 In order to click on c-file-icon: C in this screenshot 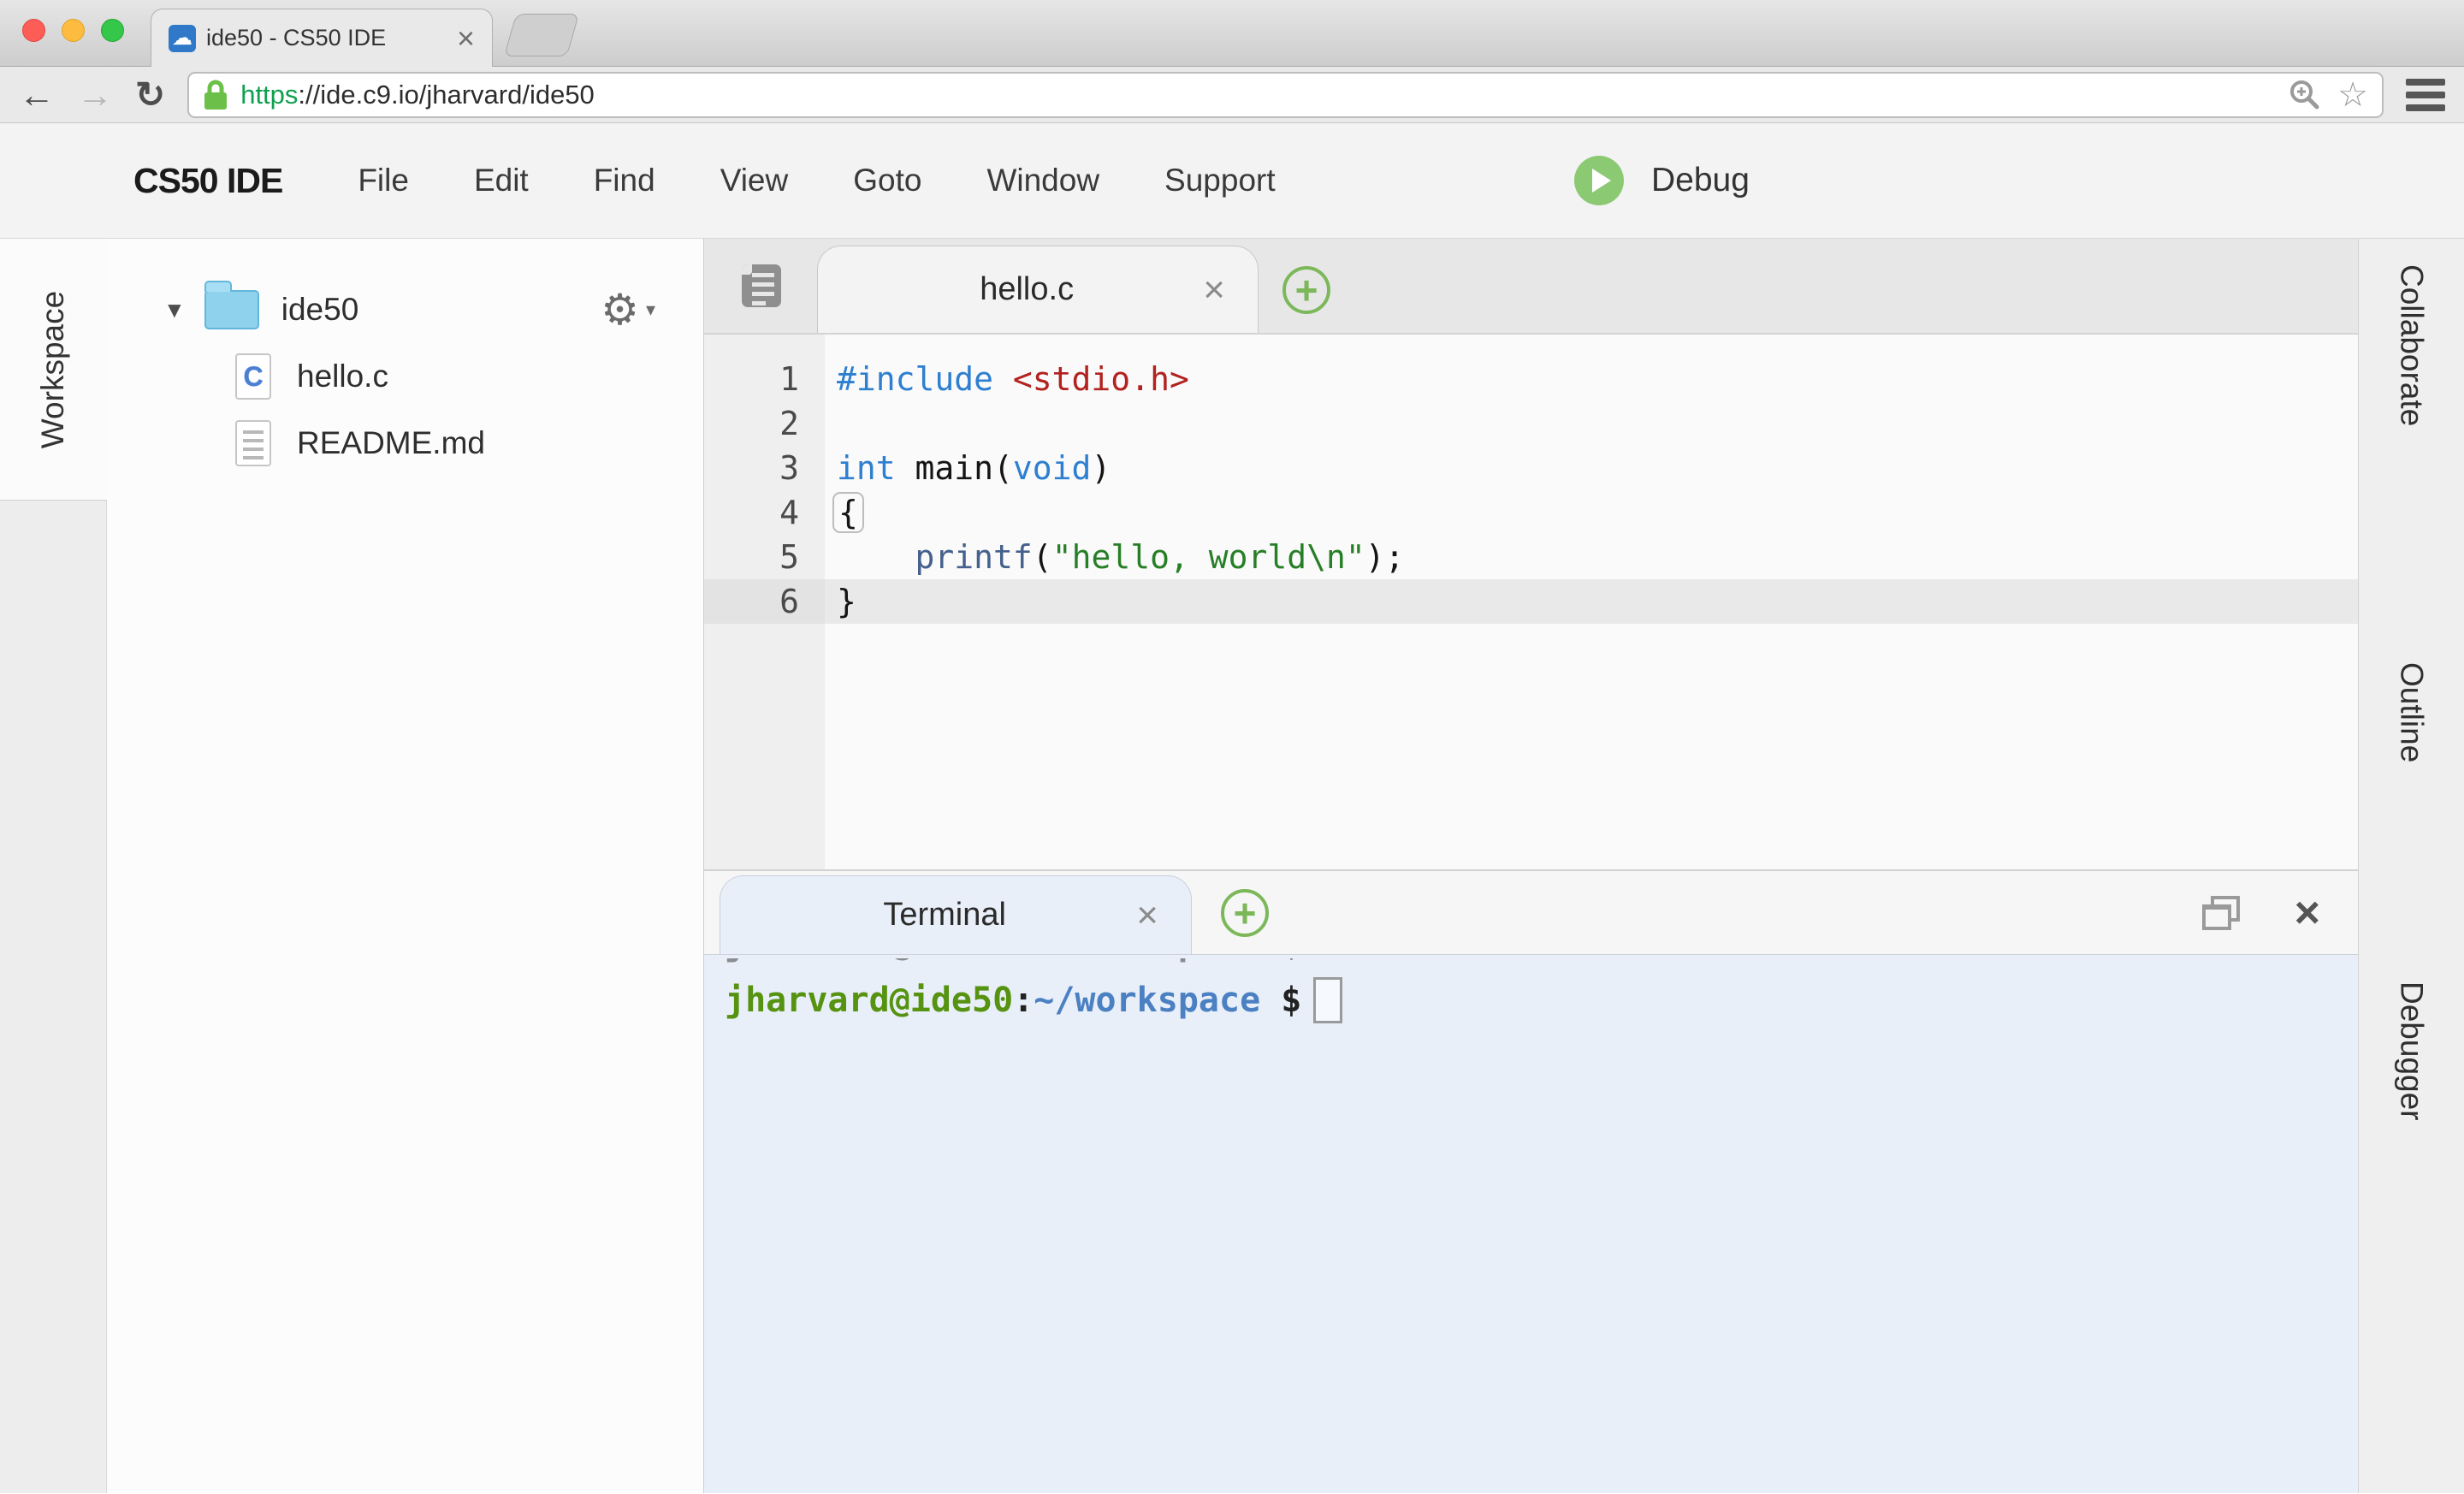, I will do `click(253, 377)`.